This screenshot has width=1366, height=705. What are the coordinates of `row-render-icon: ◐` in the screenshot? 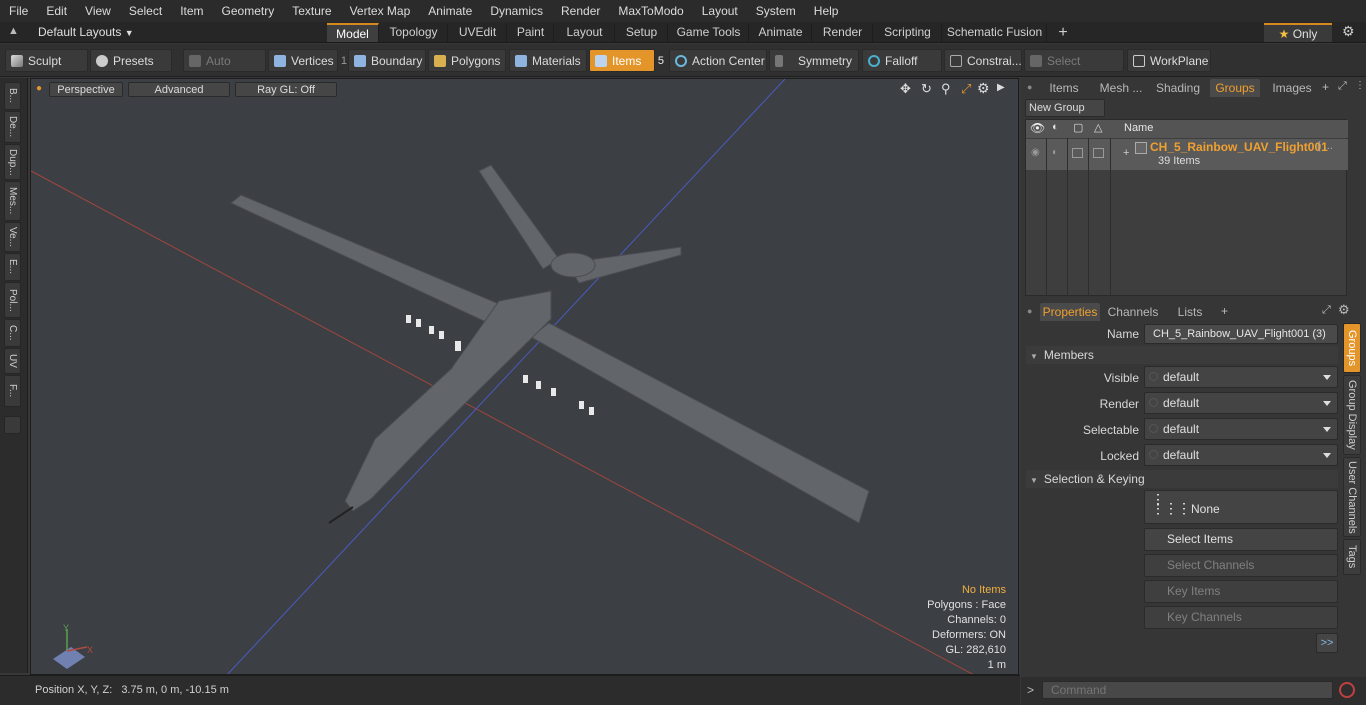 It's located at (1055, 152).